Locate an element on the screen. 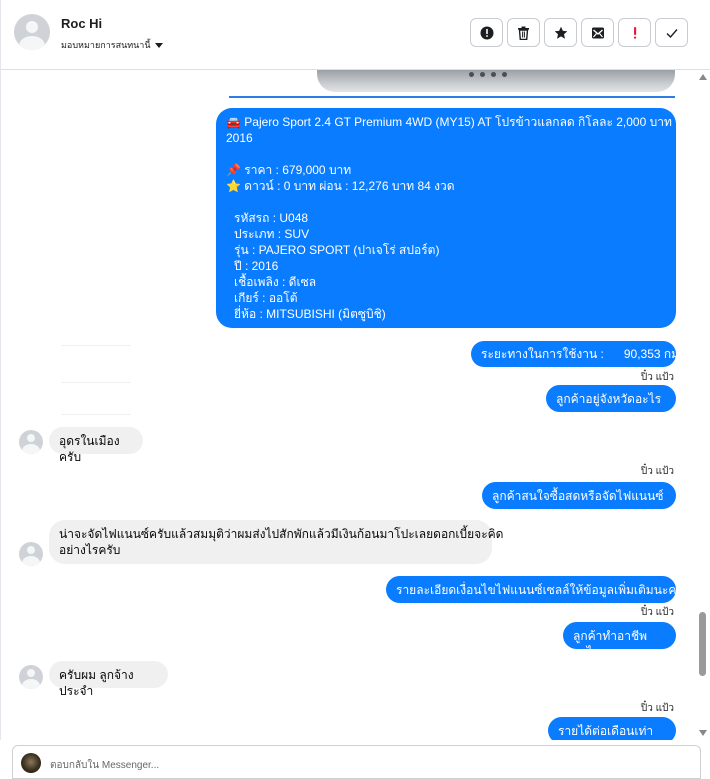 The width and height of the screenshot is (710, 779). mark-done-button is located at coordinates (671, 32).